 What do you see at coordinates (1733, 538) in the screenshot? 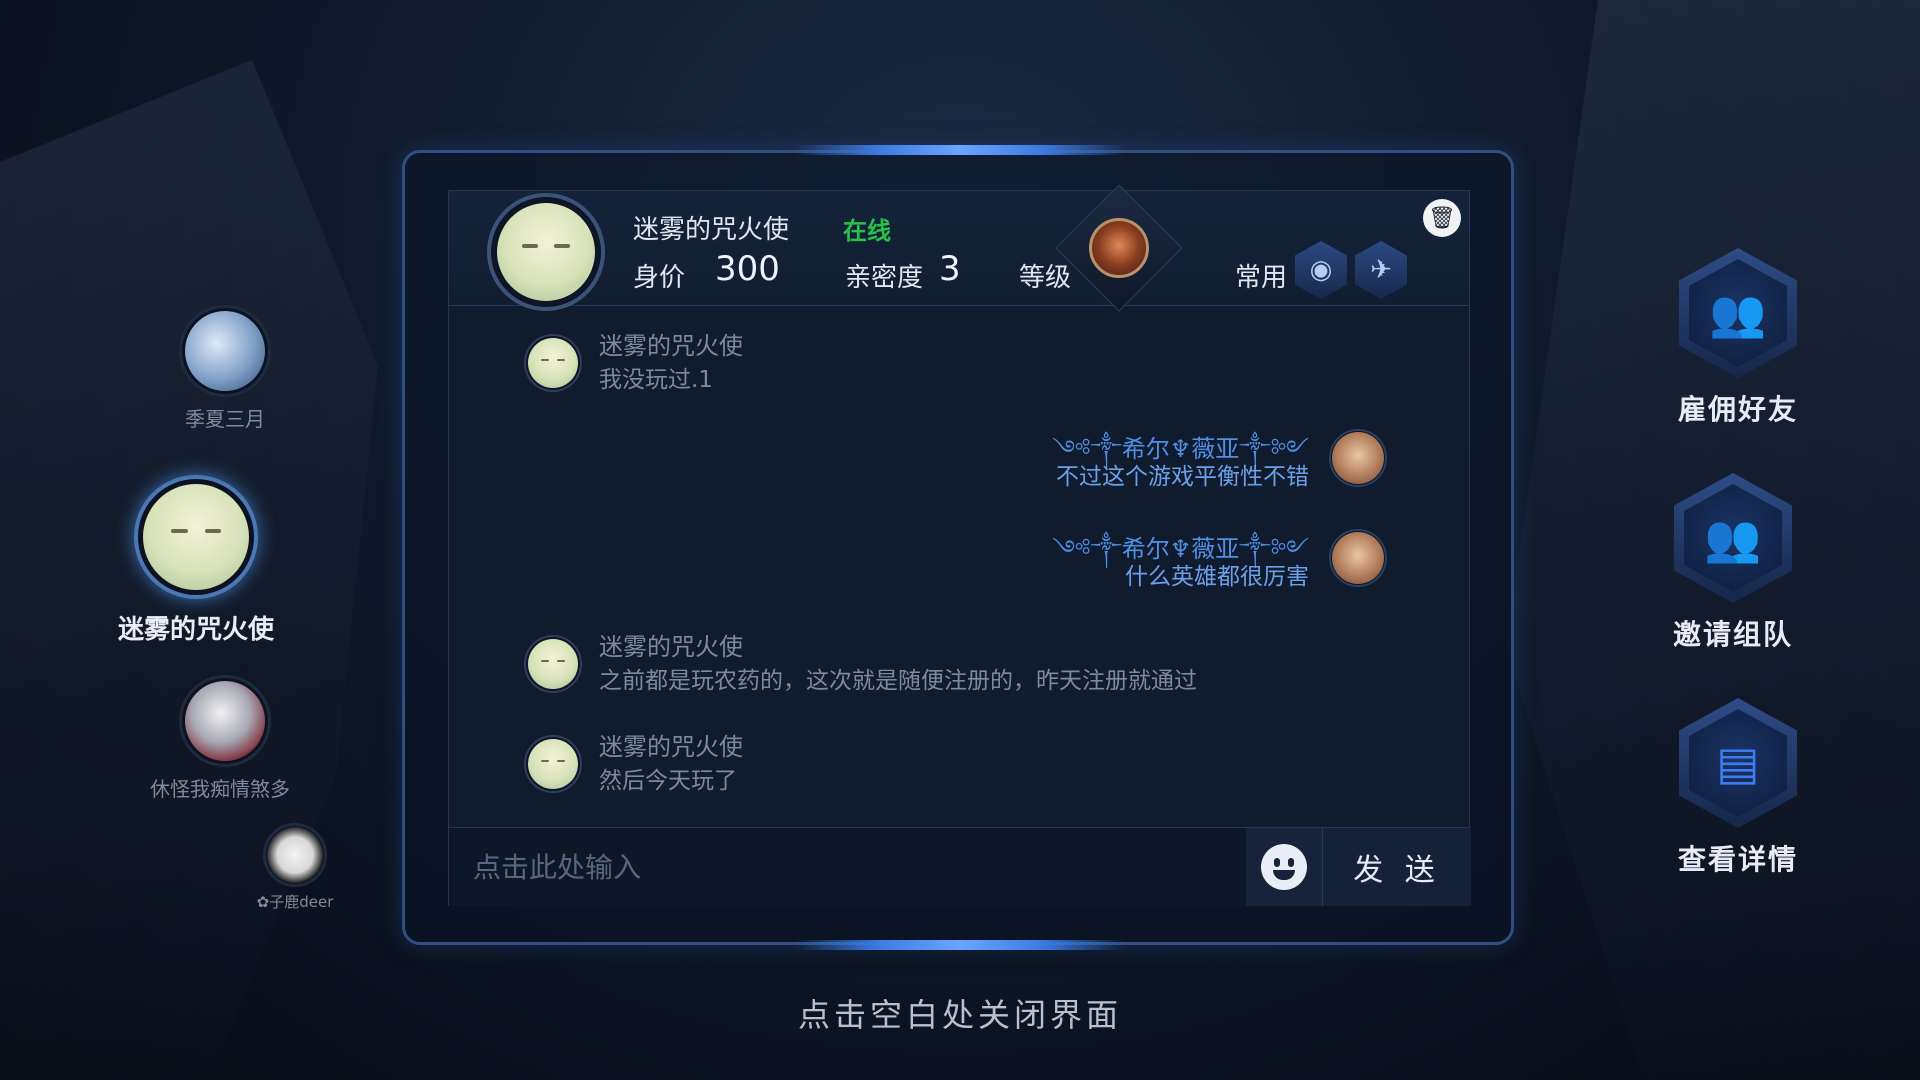
I see `invite-team-icon: 👥` at bounding box center [1733, 538].